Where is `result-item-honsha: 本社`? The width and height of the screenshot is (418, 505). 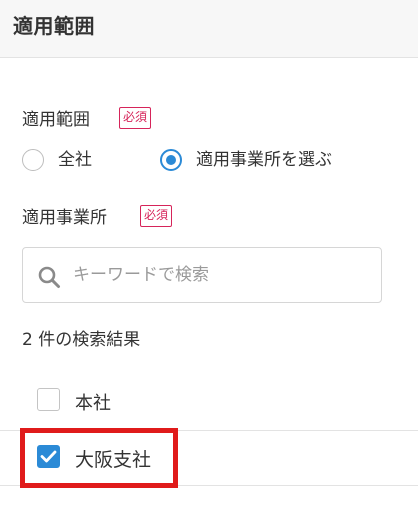
result-item-honsha: 本社 is located at coordinates (209, 404).